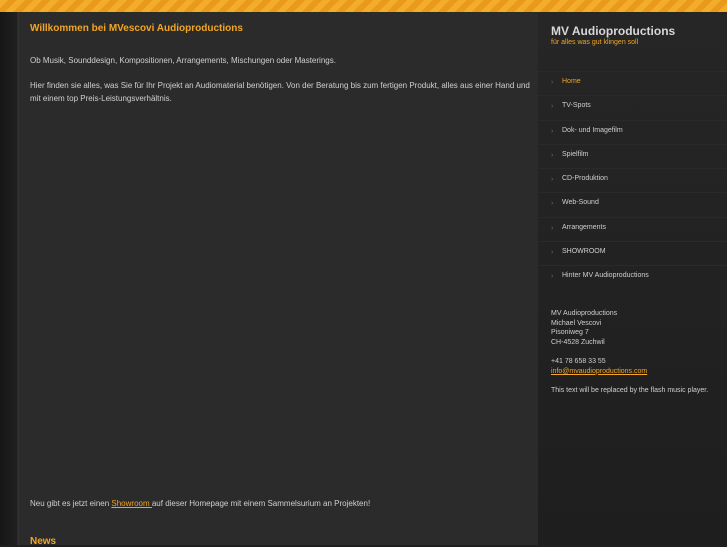  Describe the element at coordinates (632, 253) in the screenshot. I see `nav-item-showroom: › SHOWROOM` at that location.